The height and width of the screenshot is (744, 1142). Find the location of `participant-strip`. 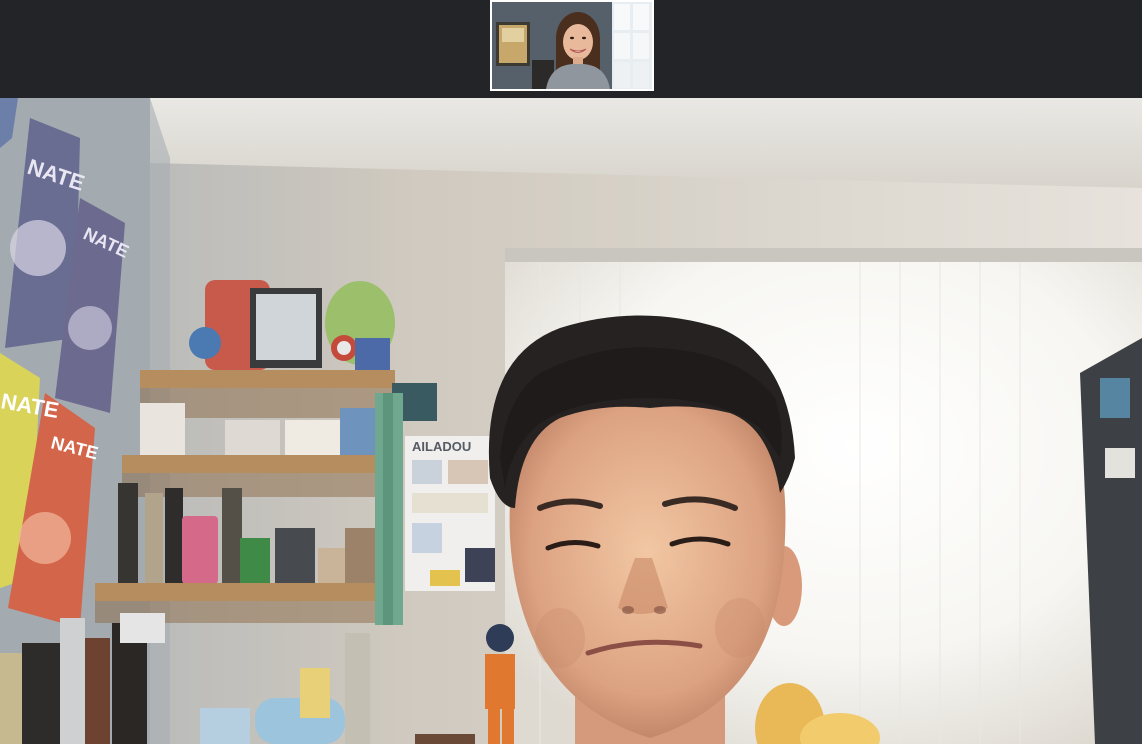

participant-strip is located at coordinates (571, 49).